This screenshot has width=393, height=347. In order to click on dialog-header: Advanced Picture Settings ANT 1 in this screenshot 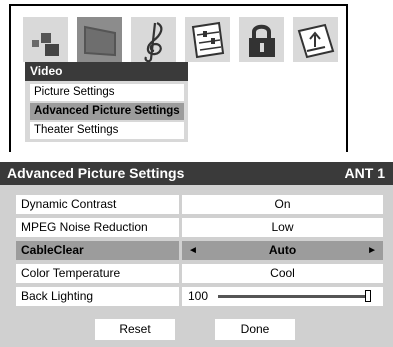, I will do `click(196, 173)`.